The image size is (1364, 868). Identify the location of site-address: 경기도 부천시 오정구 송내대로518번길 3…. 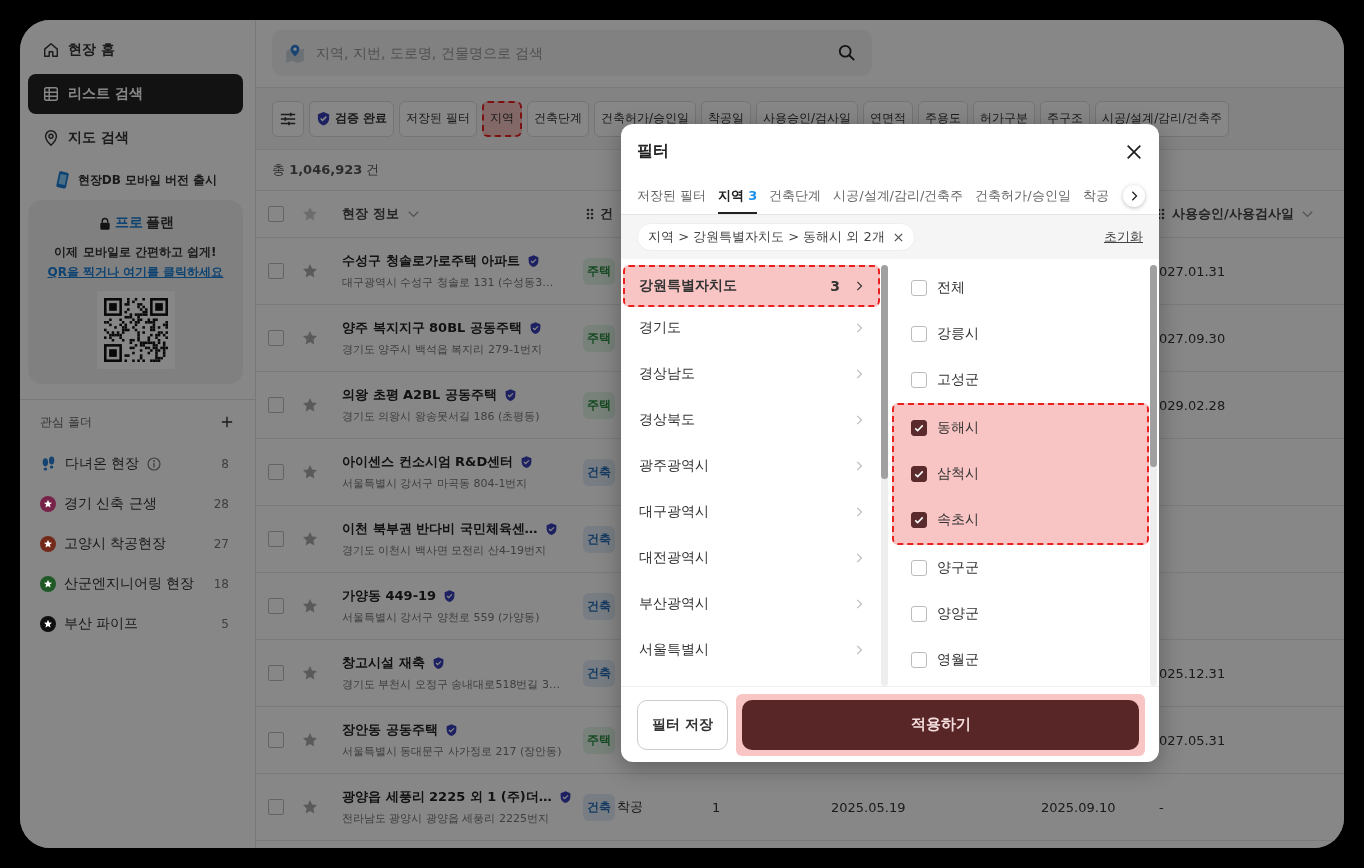
(451, 684).